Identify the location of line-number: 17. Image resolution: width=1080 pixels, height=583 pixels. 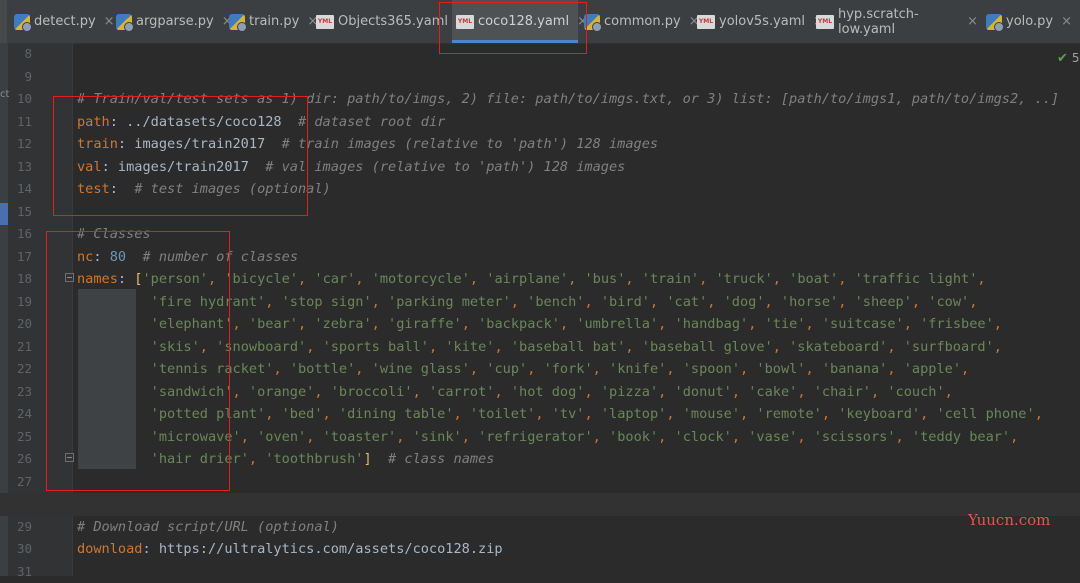
(21, 257).